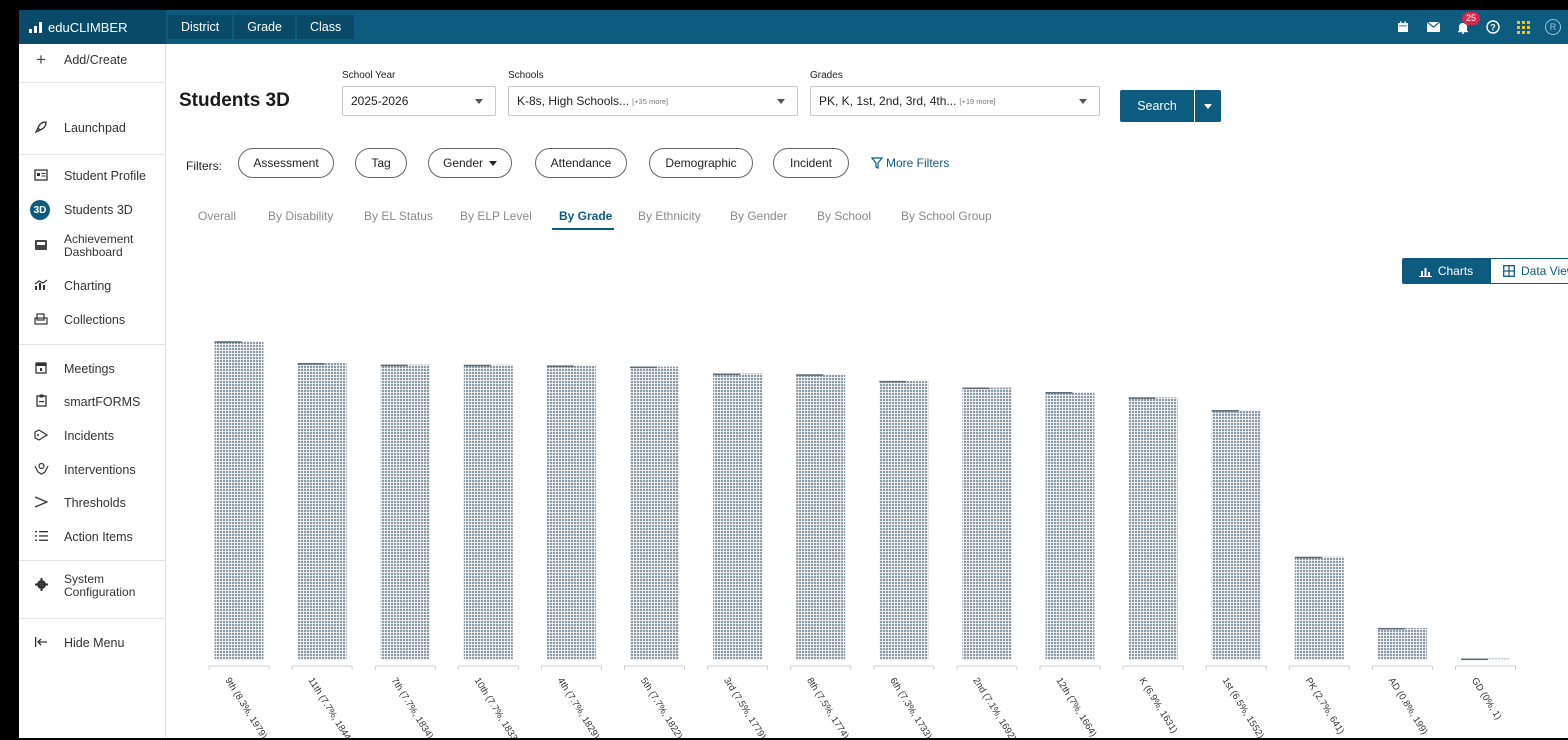  Describe the element at coordinates (585, 216) in the screenshot. I see `tab-by-grade: By Grade` at that location.